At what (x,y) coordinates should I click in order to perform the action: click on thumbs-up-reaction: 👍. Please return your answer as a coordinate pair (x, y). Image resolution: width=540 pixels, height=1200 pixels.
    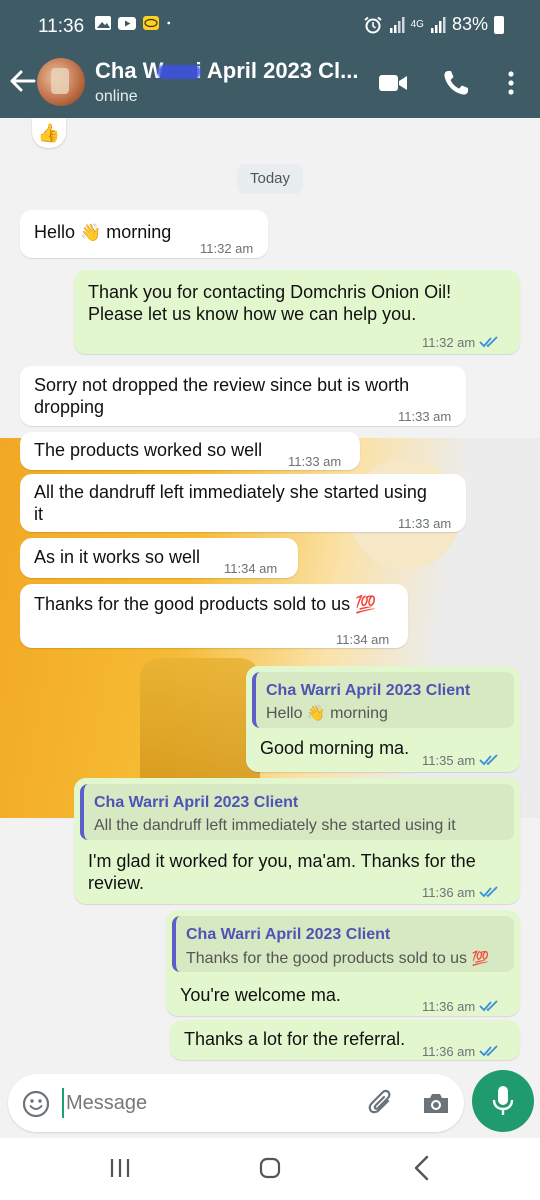
    Looking at the image, I should click on (49, 133).